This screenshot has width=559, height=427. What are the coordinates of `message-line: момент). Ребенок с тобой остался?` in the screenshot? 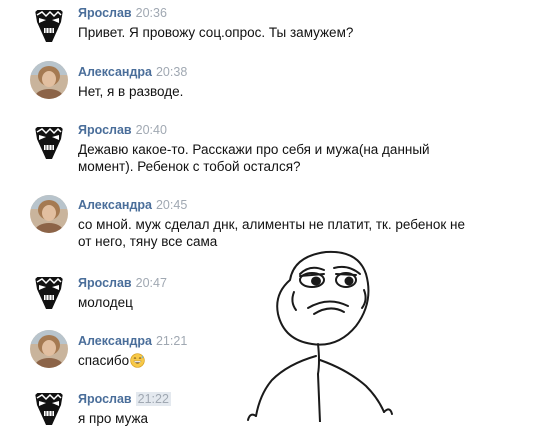 It's located at (189, 166).